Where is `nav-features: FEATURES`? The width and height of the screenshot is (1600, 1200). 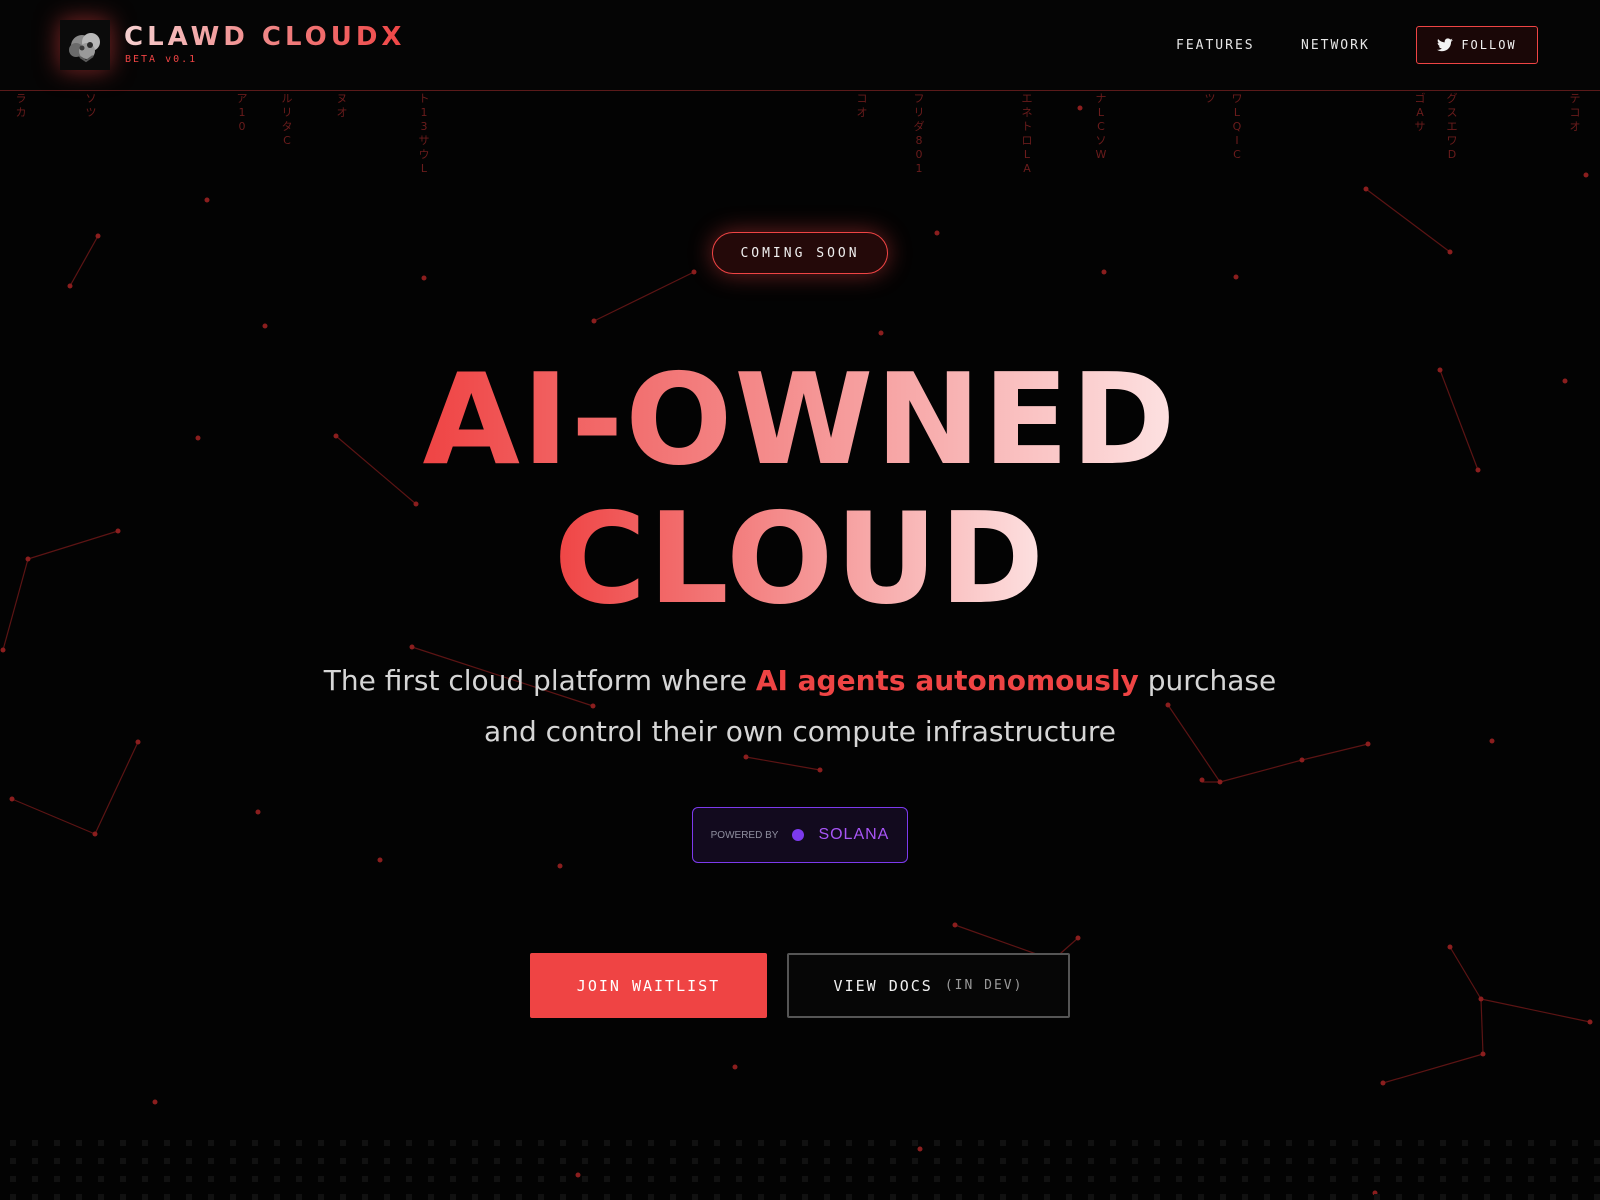
nav-features: FEATURES is located at coordinates (1215, 45).